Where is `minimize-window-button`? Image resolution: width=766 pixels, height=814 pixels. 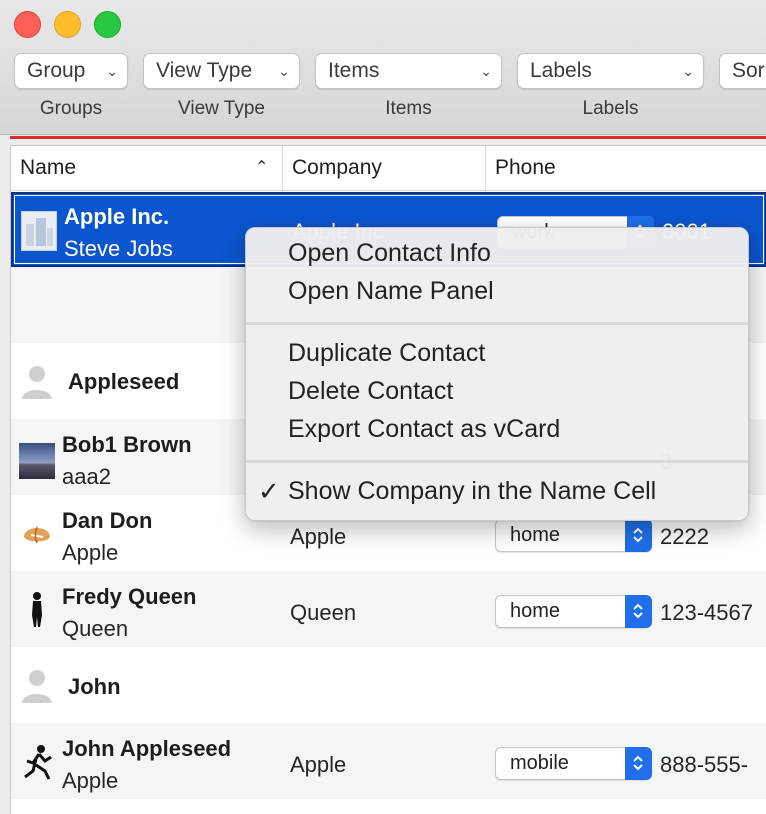
minimize-window-button is located at coordinates (67, 24).